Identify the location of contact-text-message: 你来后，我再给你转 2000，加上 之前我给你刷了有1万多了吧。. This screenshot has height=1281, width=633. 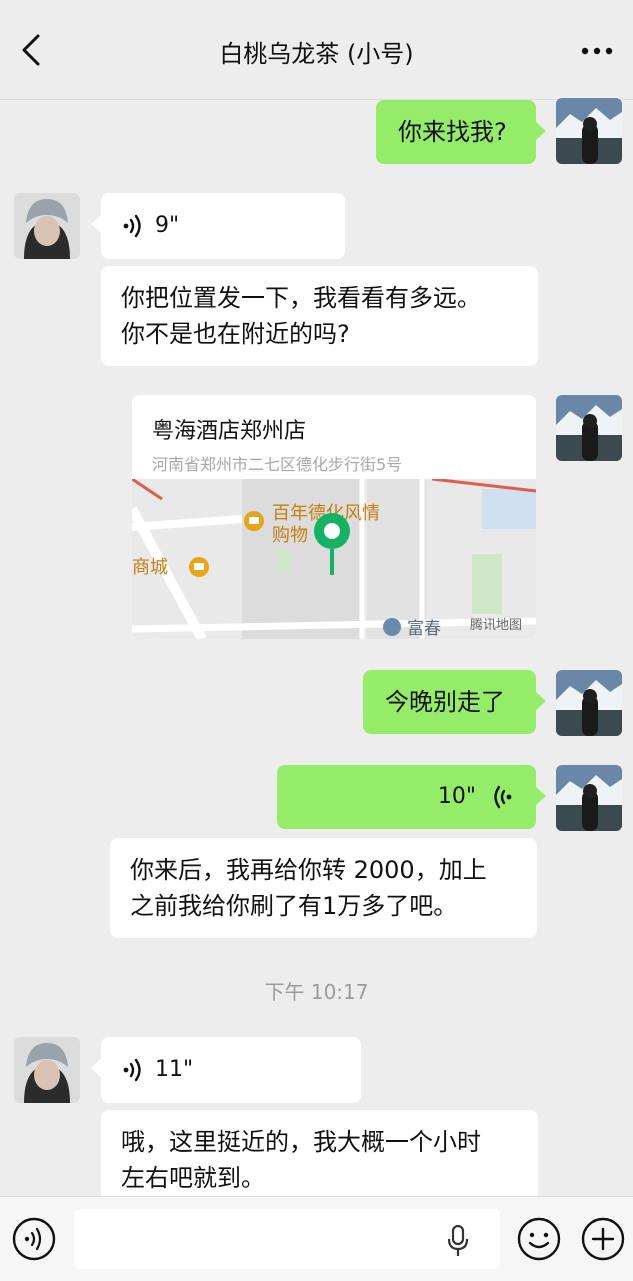
(323, 888).